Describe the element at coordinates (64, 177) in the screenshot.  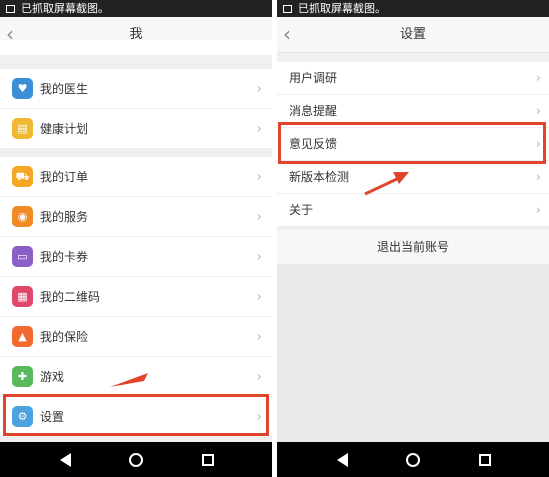
I see `menu-item-label: 我的订单` at that location.